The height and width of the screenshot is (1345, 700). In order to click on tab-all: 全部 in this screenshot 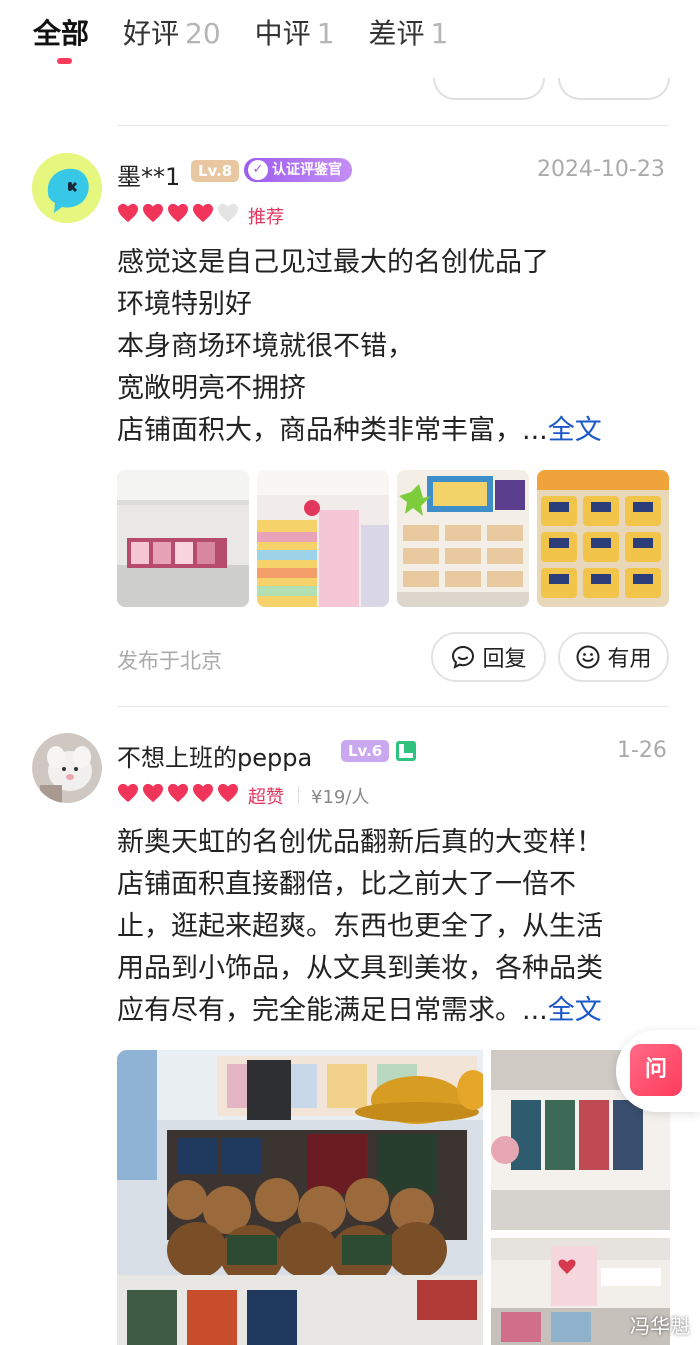, I will do `click(61, 32)`.